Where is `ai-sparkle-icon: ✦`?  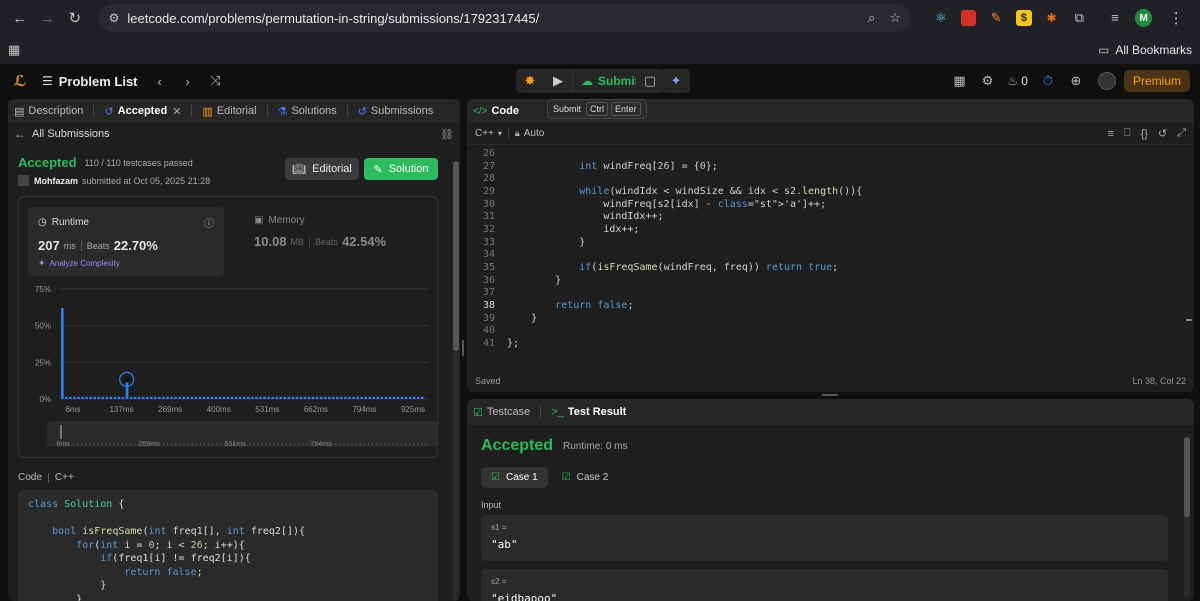
ai-sparkle-icon: ✦ is located at coordinates (676, 81).